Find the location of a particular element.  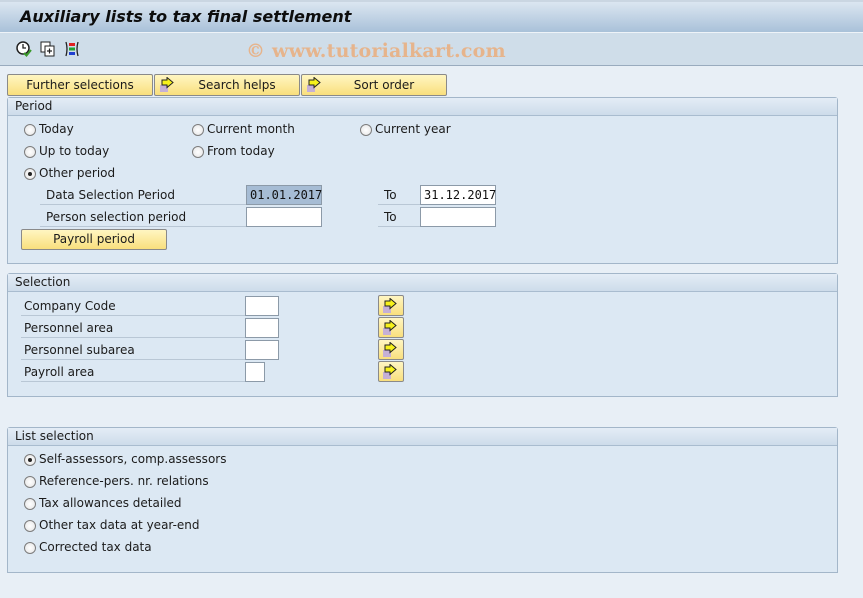

application-toolbar: © www.tutorialkart.com is located at coordinates (431, 49).